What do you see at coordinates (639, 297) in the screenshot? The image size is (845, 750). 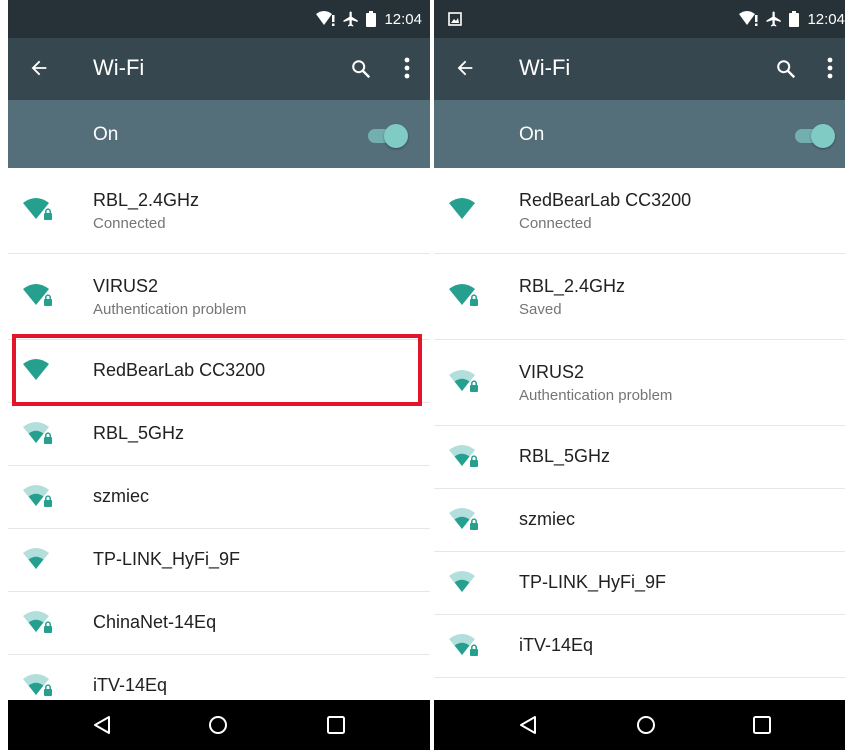 I see `network-row: RBL_2.4GHz Saved` at bounding box center [639, 297].